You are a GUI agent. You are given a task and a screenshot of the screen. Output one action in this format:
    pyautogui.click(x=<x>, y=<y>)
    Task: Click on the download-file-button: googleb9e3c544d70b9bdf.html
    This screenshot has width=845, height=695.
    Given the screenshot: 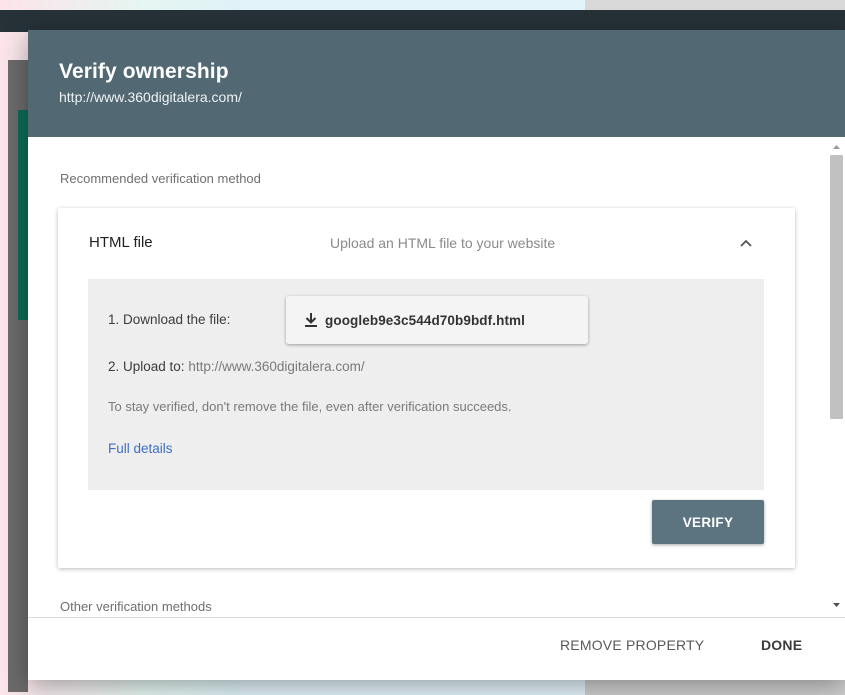 What is the action you would take?
    pyautogui.click(x=437, y=320)
    